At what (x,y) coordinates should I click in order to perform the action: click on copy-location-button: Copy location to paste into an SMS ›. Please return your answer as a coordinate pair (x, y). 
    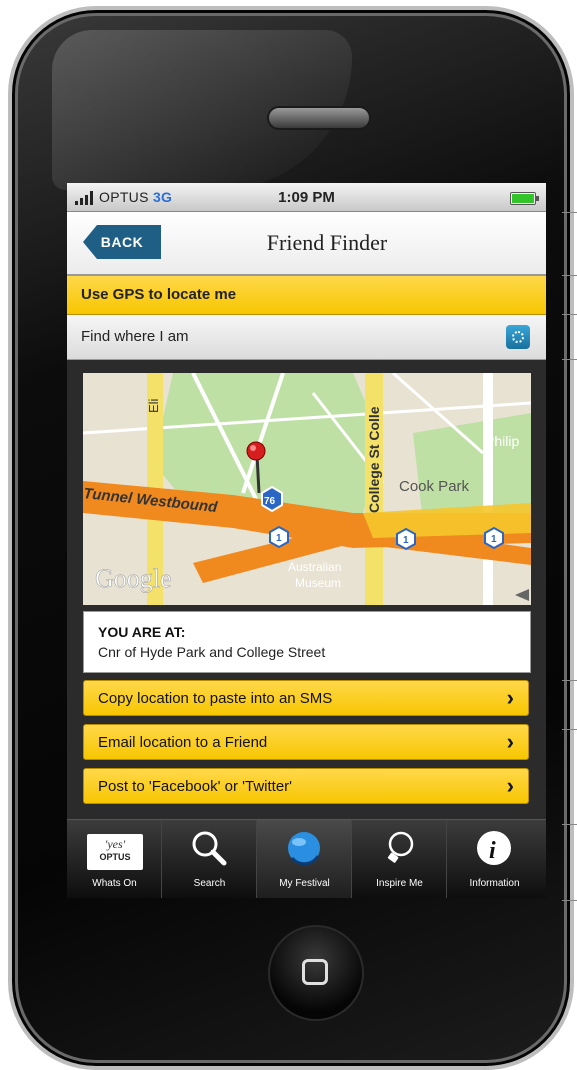
    Looking at the image, I should click on (306, 698).